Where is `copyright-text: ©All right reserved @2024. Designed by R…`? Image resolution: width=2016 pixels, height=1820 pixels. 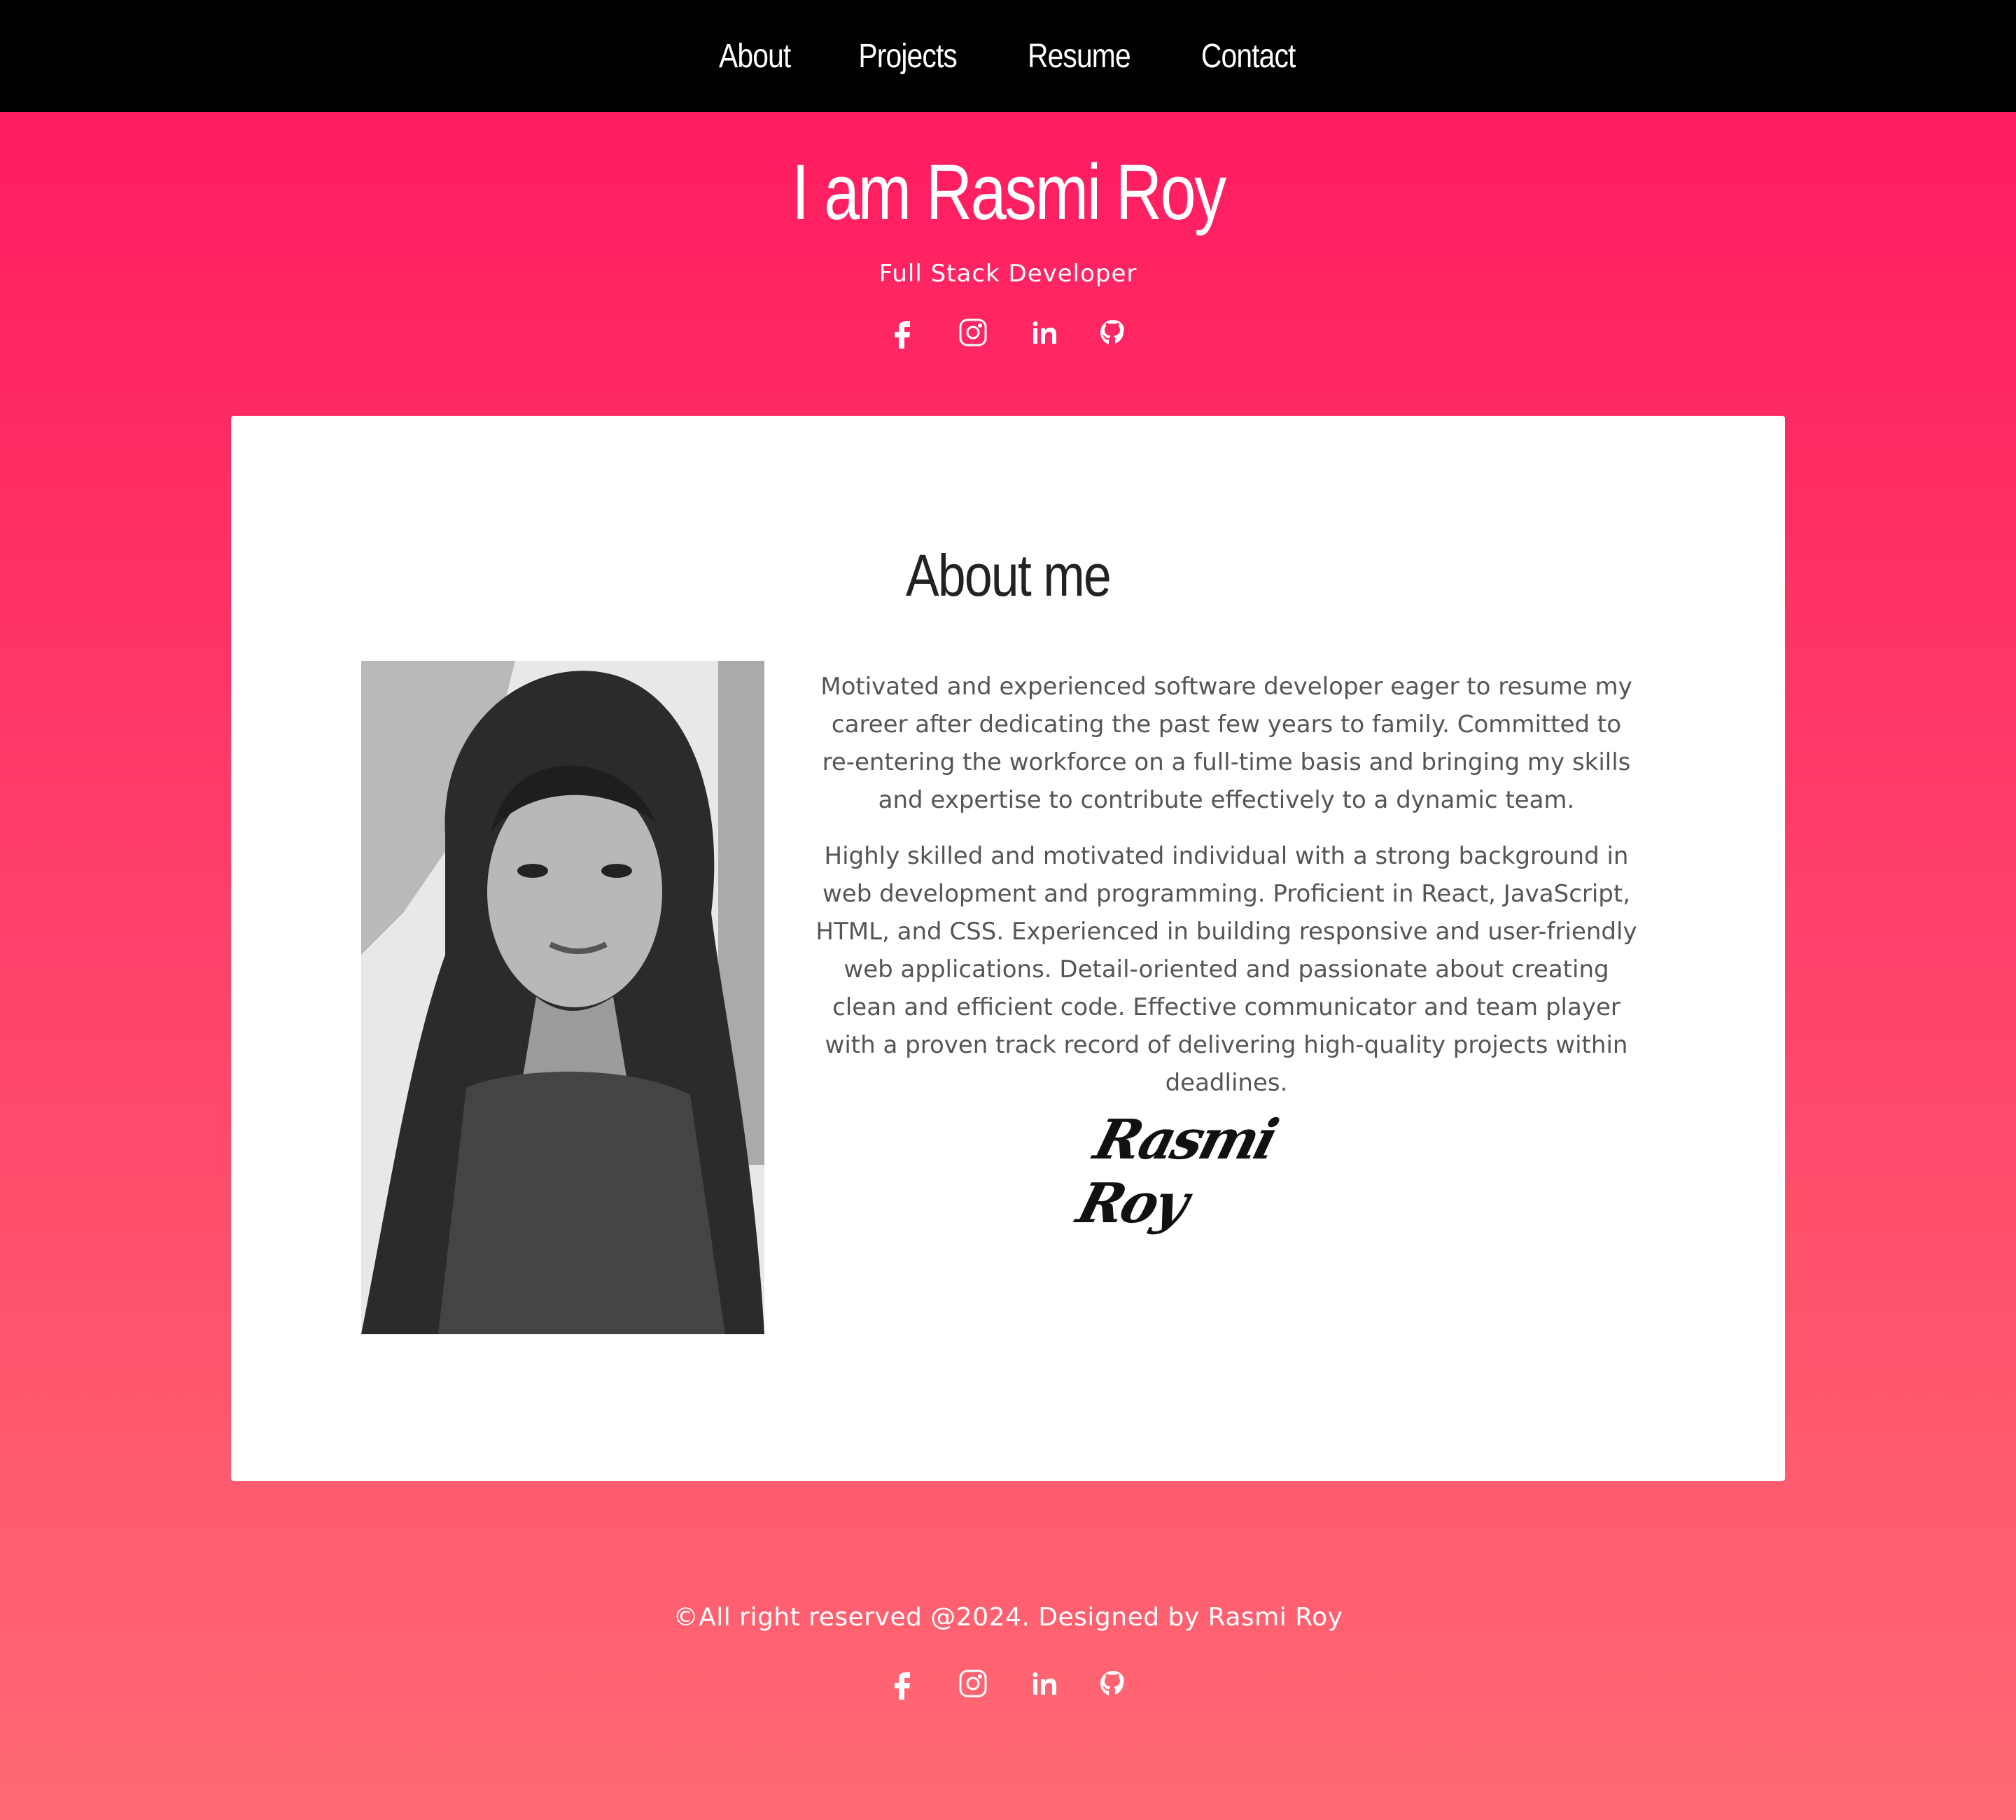 copyright-text: ©All right reserved @2024. Designed by R… is located at coordinates (1008, 1617).